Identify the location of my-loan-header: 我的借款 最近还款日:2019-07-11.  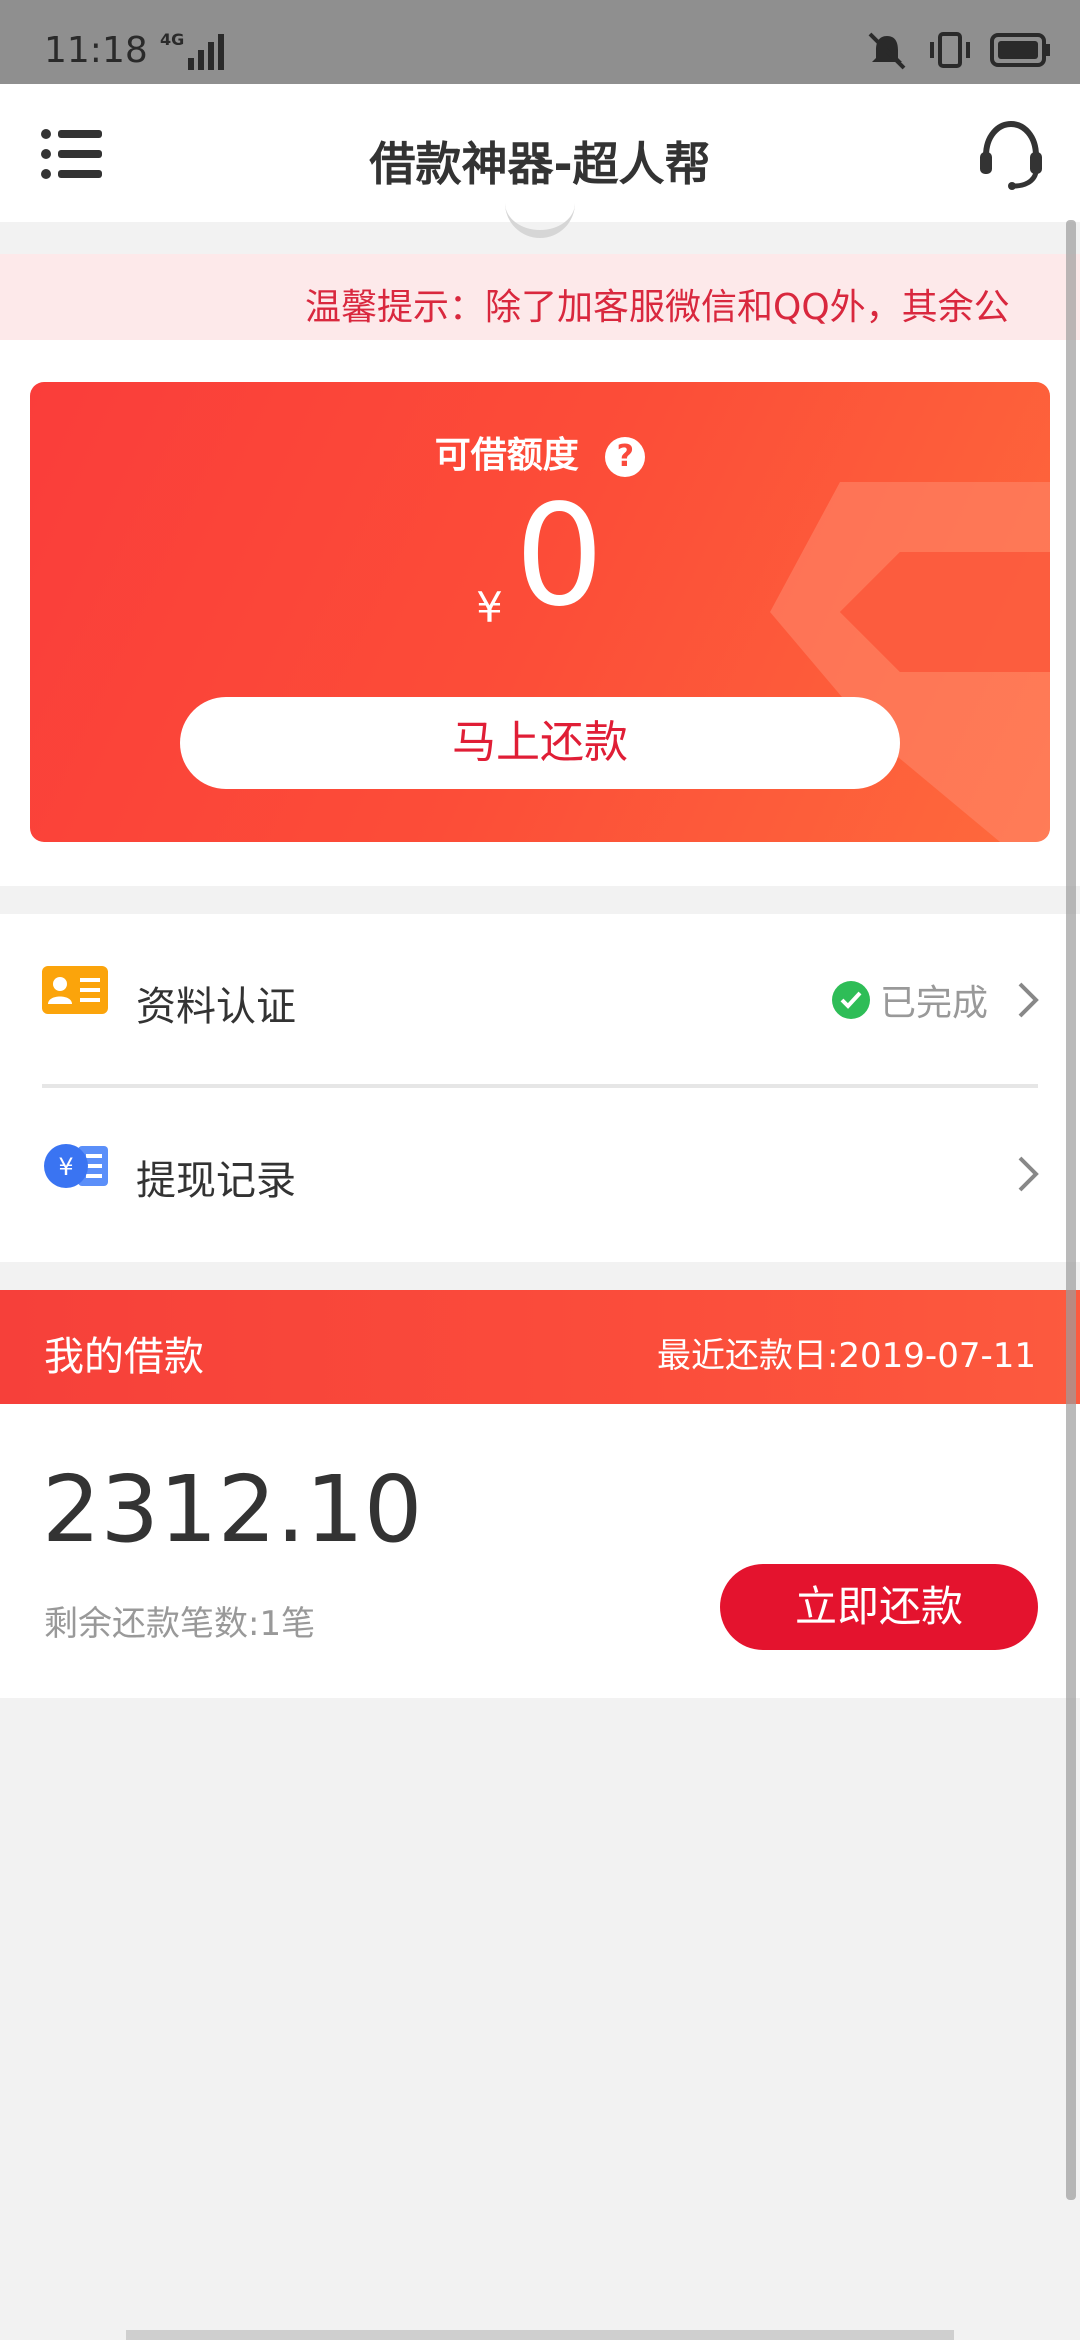
(540, 1347).